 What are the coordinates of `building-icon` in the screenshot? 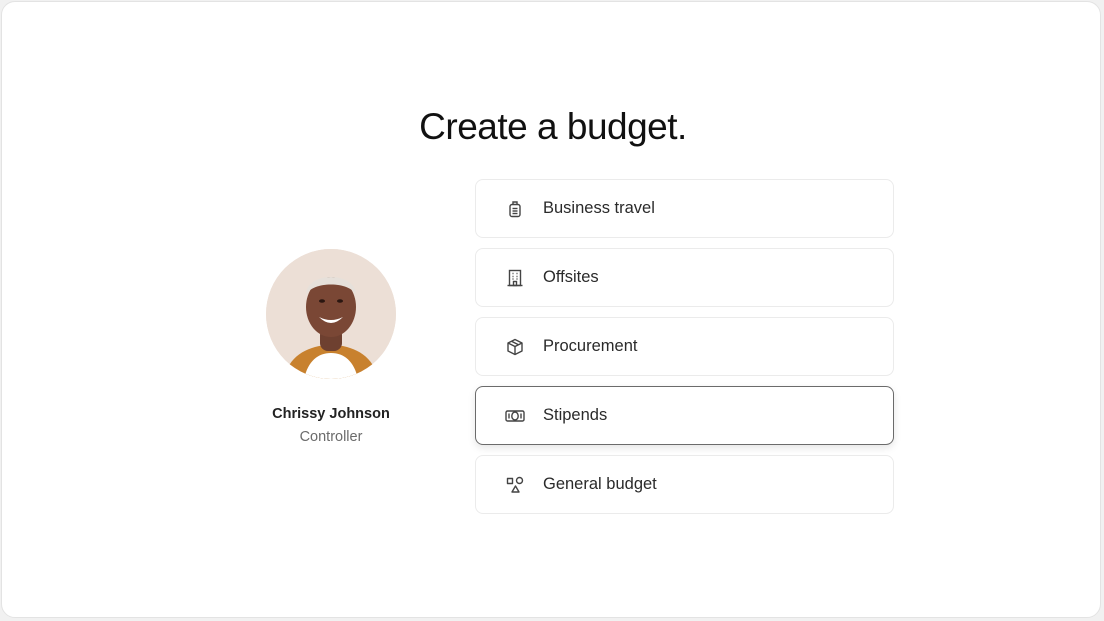 It's located at (515, 278).